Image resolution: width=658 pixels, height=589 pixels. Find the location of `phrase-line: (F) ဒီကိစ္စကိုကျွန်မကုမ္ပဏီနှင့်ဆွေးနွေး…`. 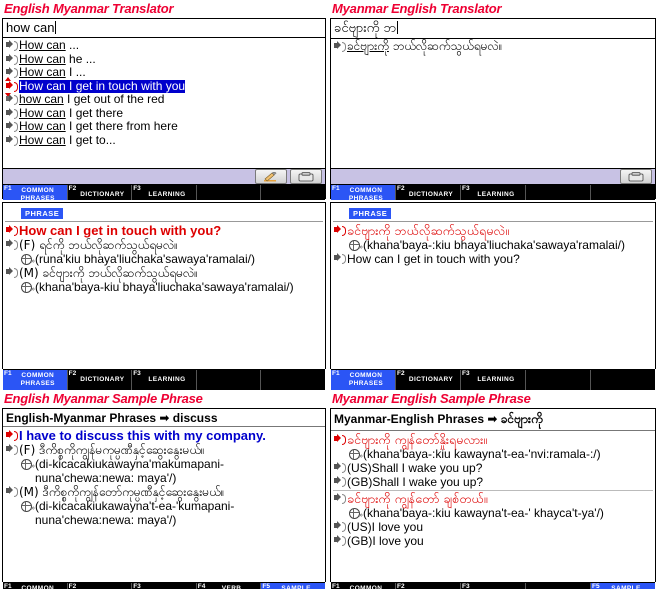

phrase-line: (F) ဒီကိစ္စကိုကျွန်မကုမ္ပဏီနှင့်ဆွေးနွေး… is located at coordinates (164, 450).